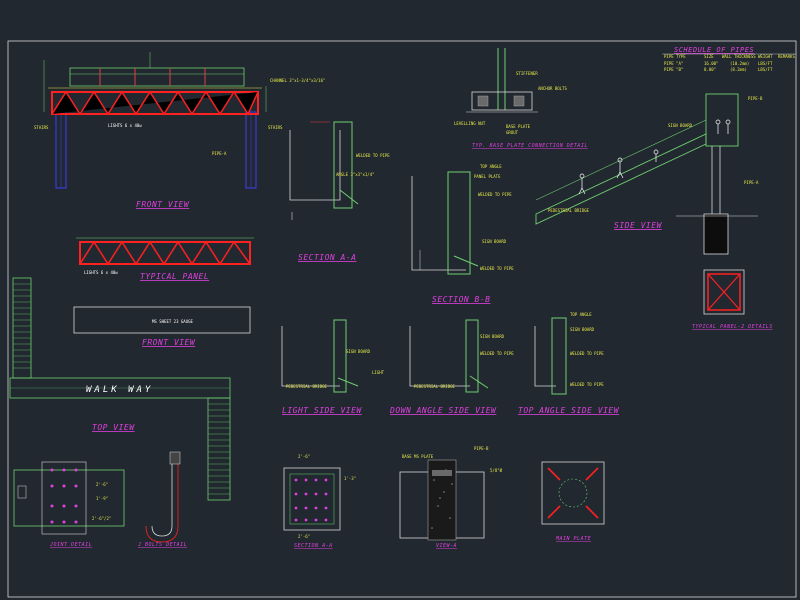 The width and height of the screenshot is (800, 600). I want to click on sv-sign-board-label: SIGN BOARD, so click(680, 125).